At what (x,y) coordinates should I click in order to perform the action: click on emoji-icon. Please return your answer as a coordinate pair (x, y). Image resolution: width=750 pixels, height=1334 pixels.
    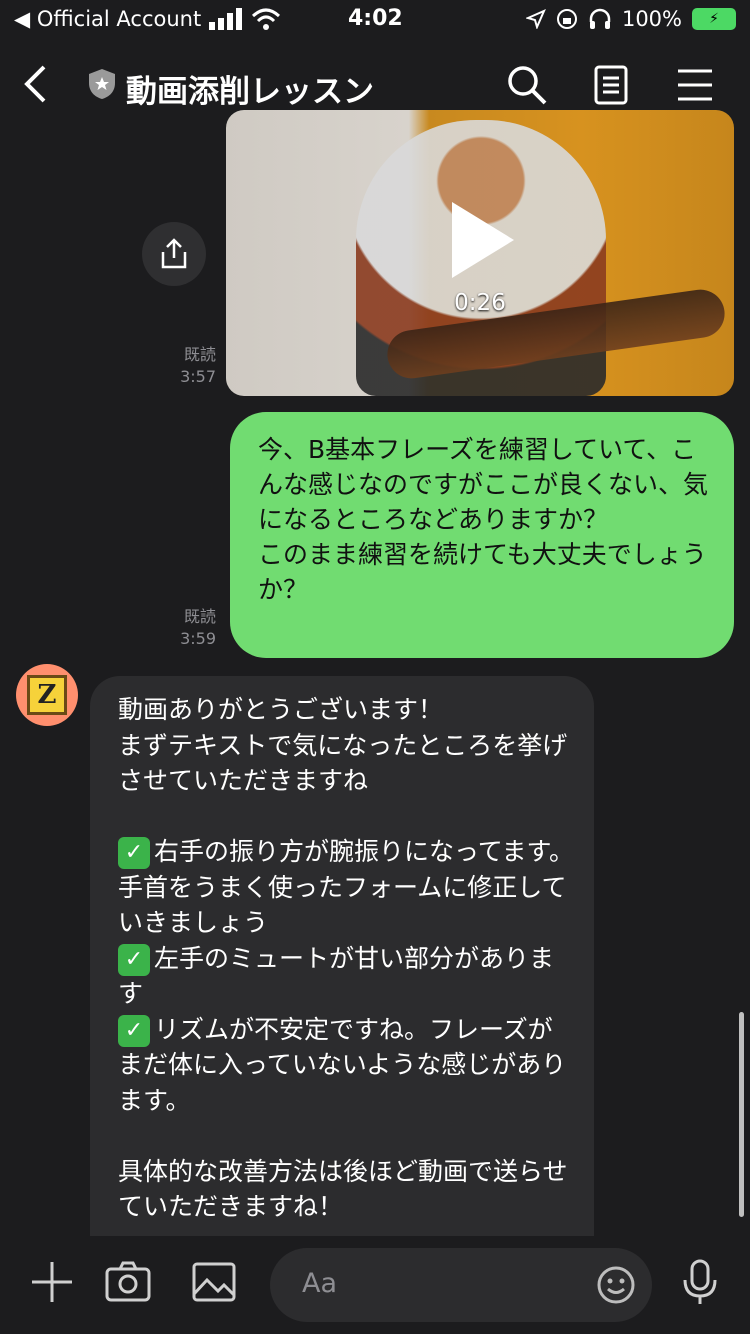
    Looking at the image, I should click on (616, 1285).